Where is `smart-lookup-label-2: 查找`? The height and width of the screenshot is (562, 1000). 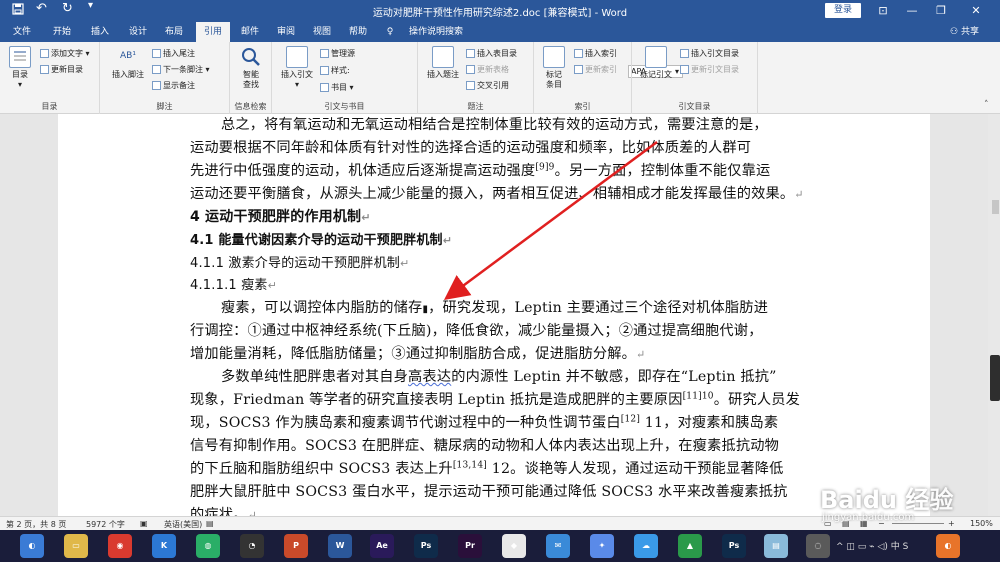
smart-lookup-label-2: 查找 is located at coordinates (251, 84).